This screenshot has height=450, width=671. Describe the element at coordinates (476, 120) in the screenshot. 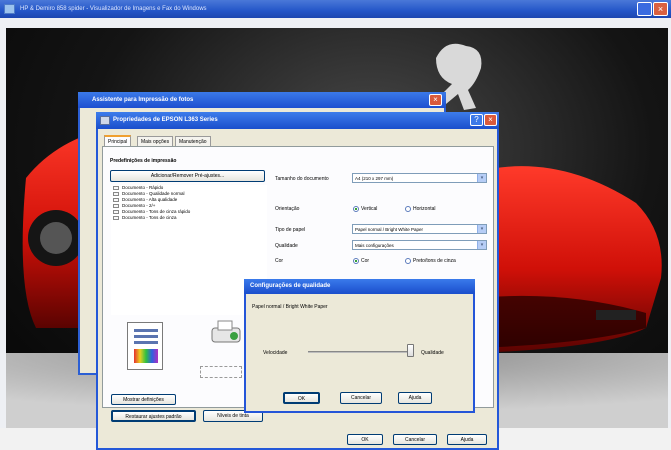

I see `help-title-button: ?` at that location.